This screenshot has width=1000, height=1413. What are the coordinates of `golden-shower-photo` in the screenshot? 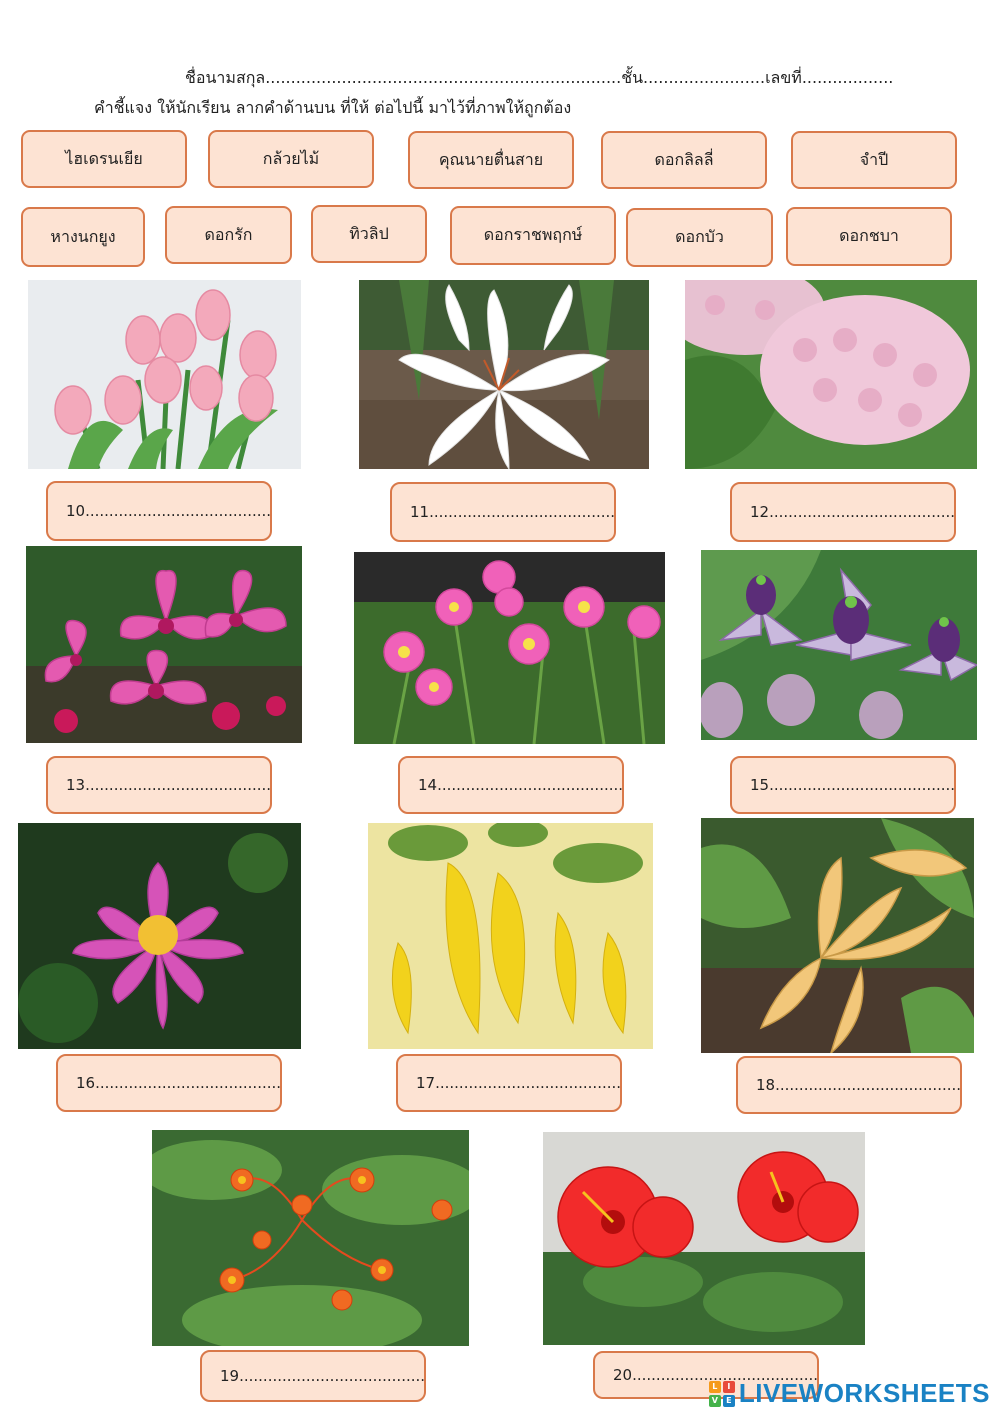 It's located at (510, 936).